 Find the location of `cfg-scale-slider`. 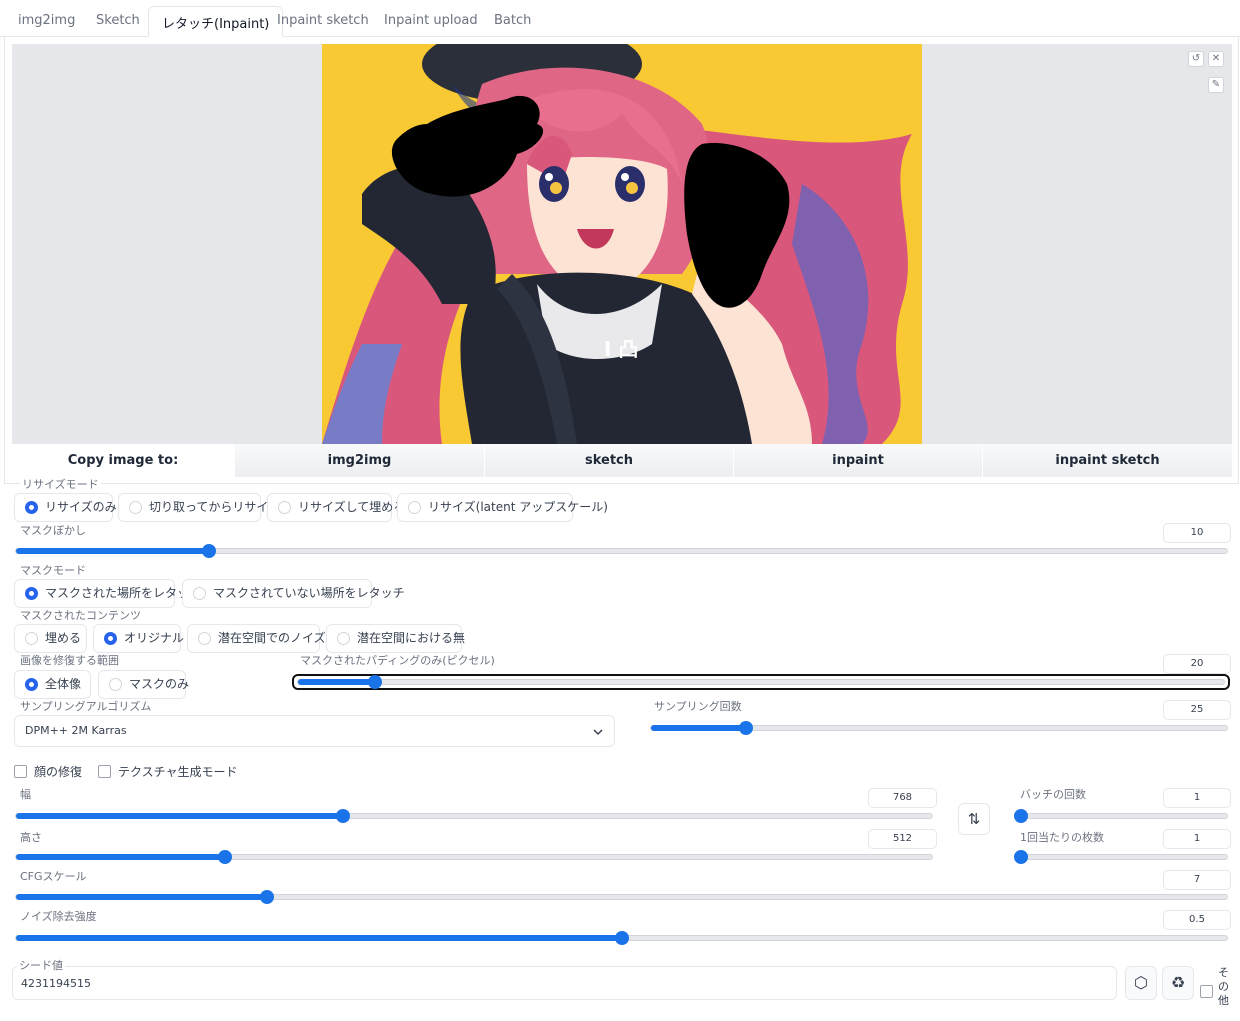

cfg-scale-slider is located at coordinates (621, 897).